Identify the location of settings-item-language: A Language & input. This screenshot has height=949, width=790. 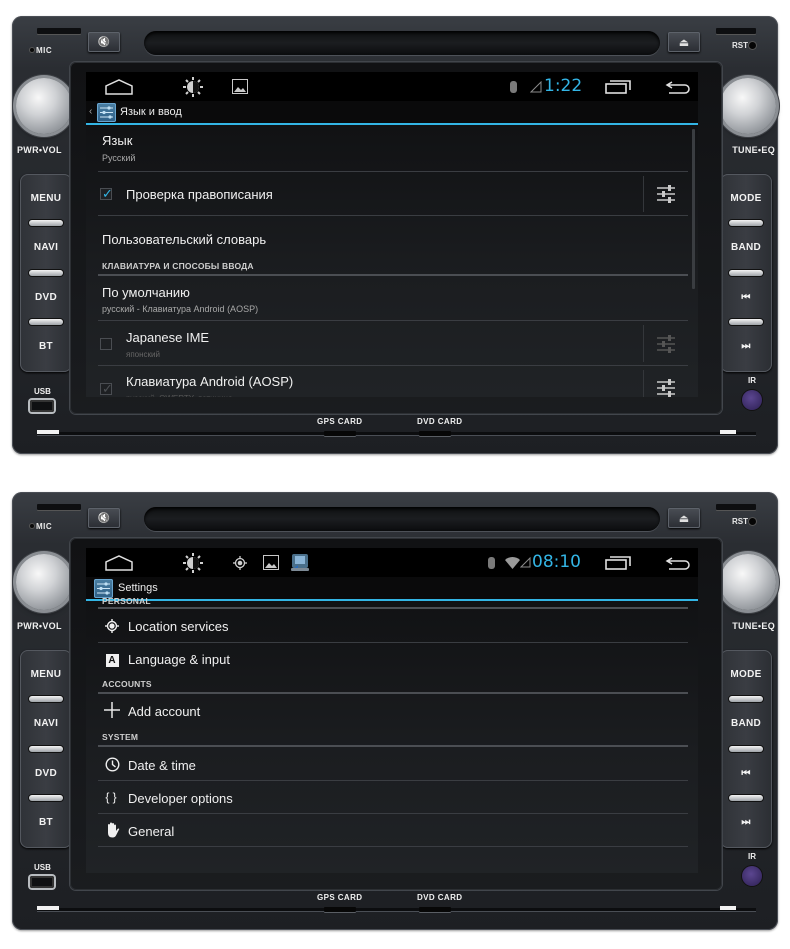
(393, 659).